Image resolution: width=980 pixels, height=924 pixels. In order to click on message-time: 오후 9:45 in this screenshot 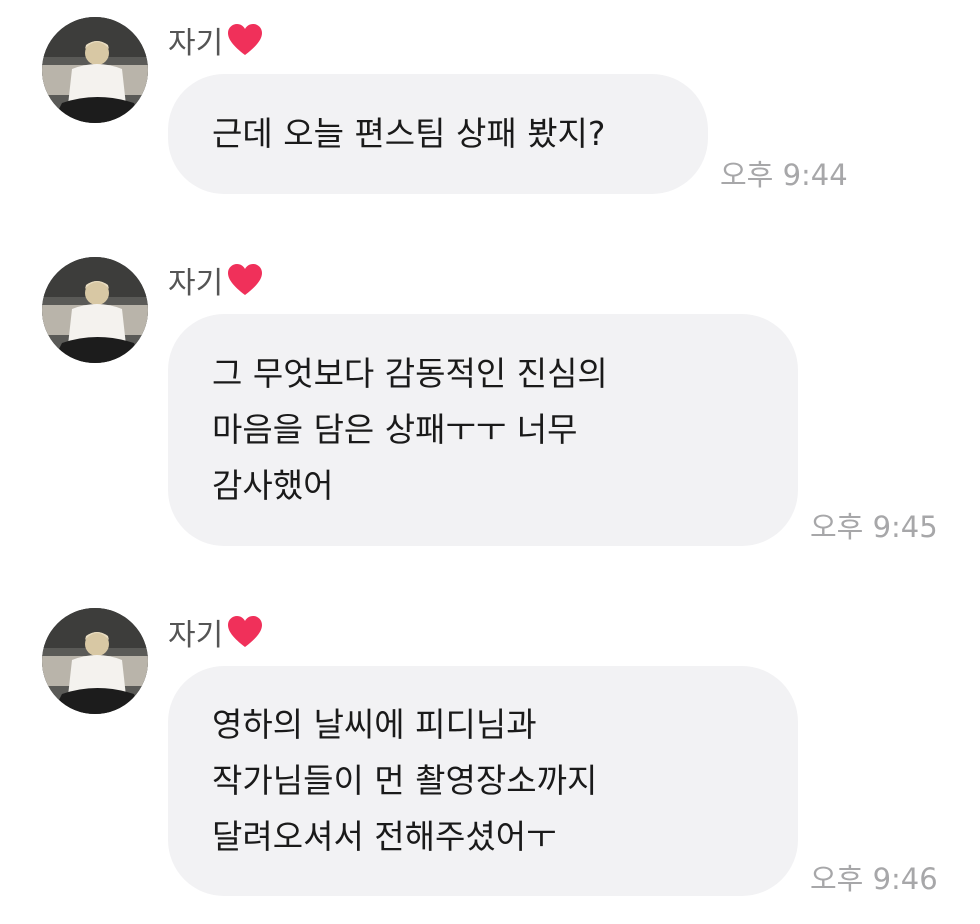, I will do `click(874, 527)`.